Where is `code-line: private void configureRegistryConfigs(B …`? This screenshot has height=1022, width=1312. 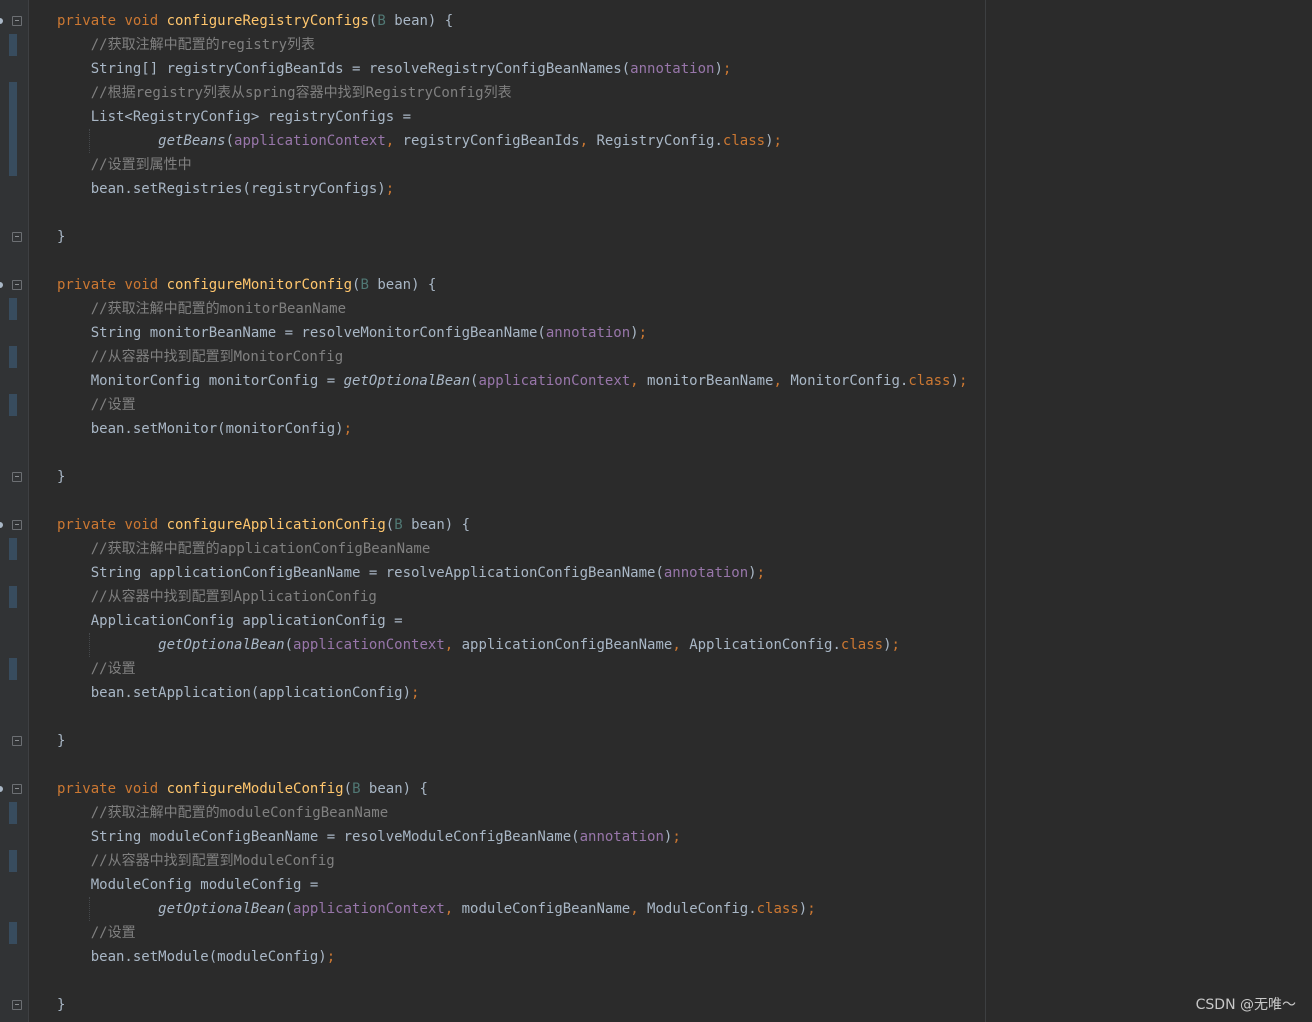 code-line: private void configureRegistryConfigs(B … is located at coordinates (512, 21).